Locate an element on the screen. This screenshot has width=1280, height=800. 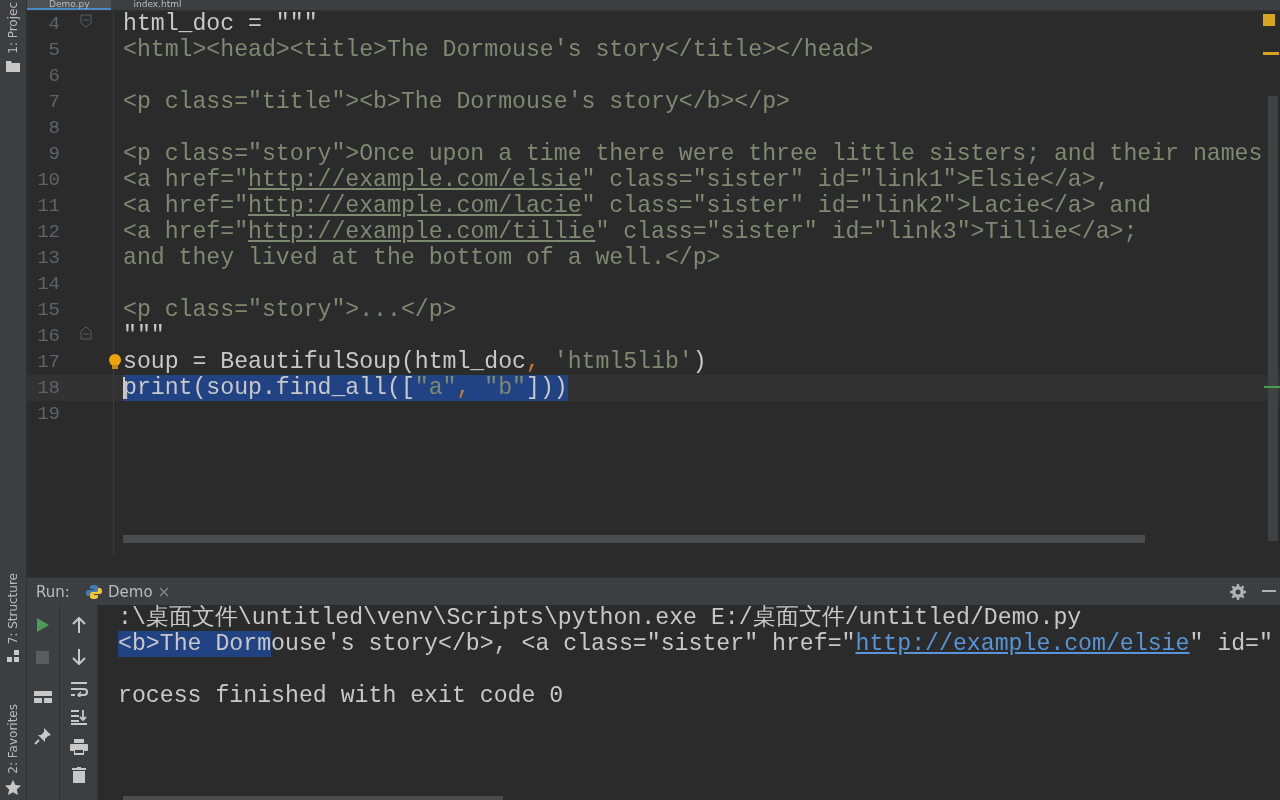
code-line: <a href="http://example.com/tillie" class="sister" id="link3">Tillie</a>; is located at coordinates (630, 232).